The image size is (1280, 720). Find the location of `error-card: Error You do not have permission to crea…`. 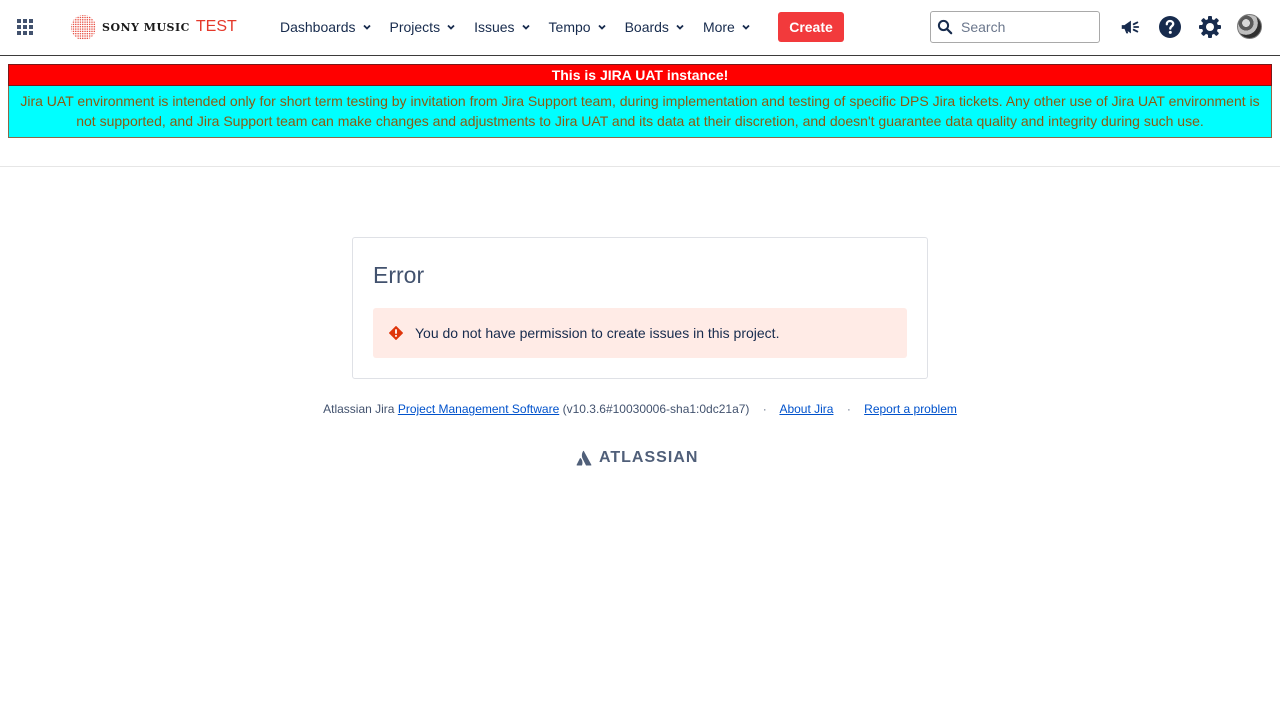

error-card: Error You do not have permission to crea… is located at coordinates (640, 308).